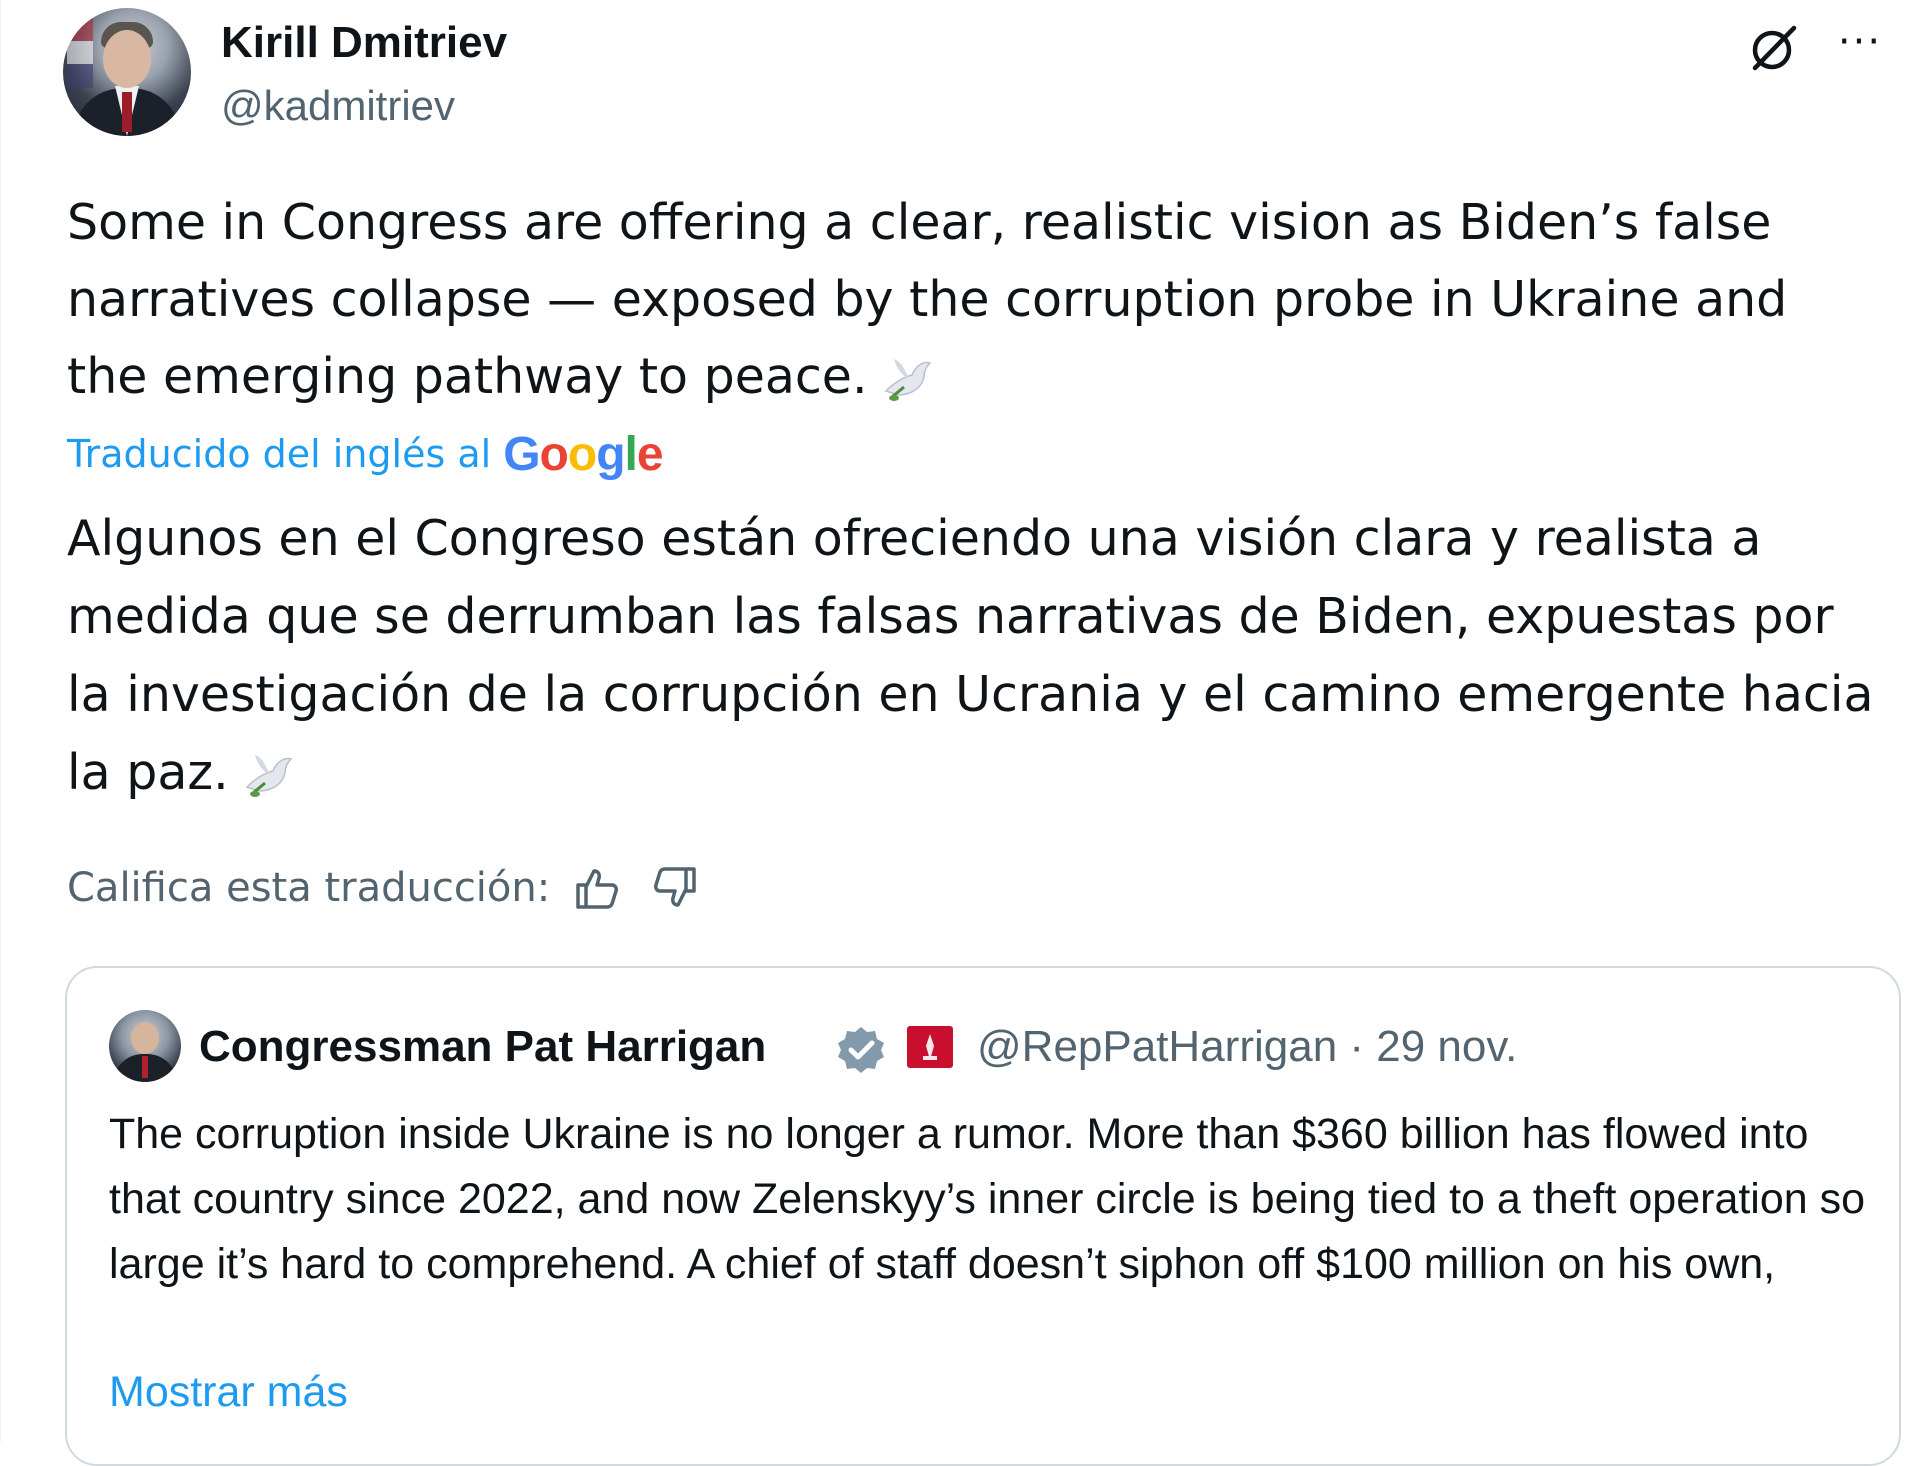 The image size is (1920, 1466). What do you see at coordinates (583, 454) in the screenshot?
I see `google-logo: Google` at bounding box center [583, 454].